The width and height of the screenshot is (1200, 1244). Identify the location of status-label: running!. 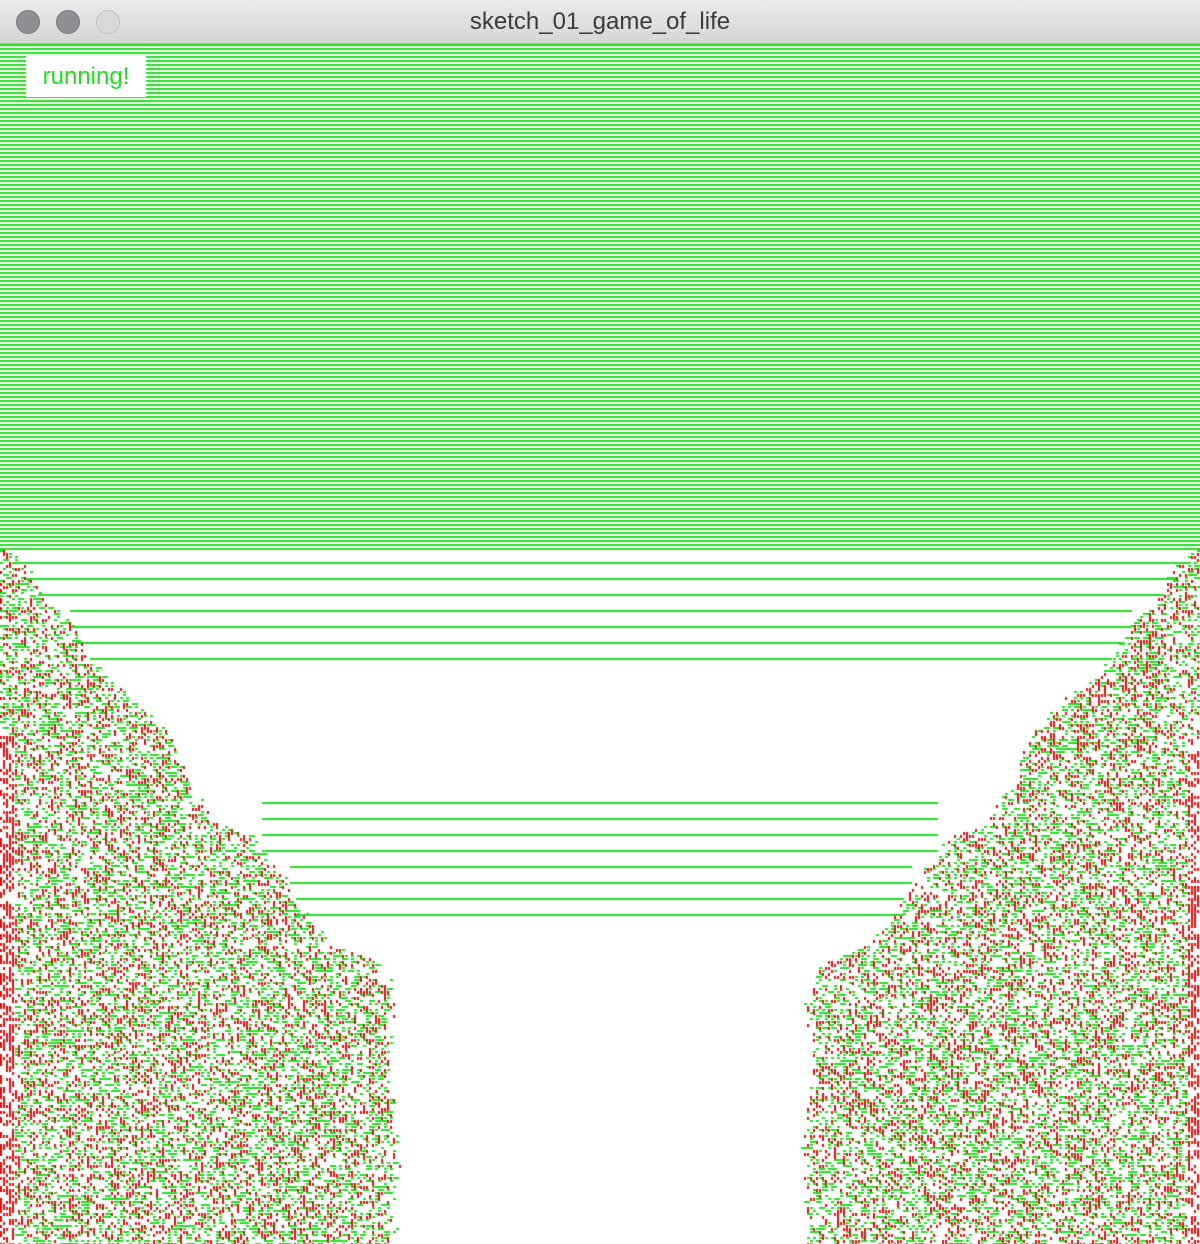
(86, 76).